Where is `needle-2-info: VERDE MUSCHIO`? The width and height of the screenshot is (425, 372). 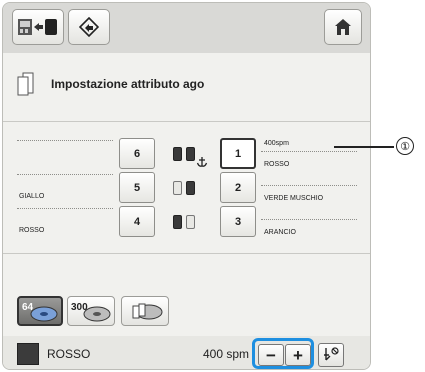 needle-2-info: VERDE MUSCHIO is located at coordinates (309, 188).